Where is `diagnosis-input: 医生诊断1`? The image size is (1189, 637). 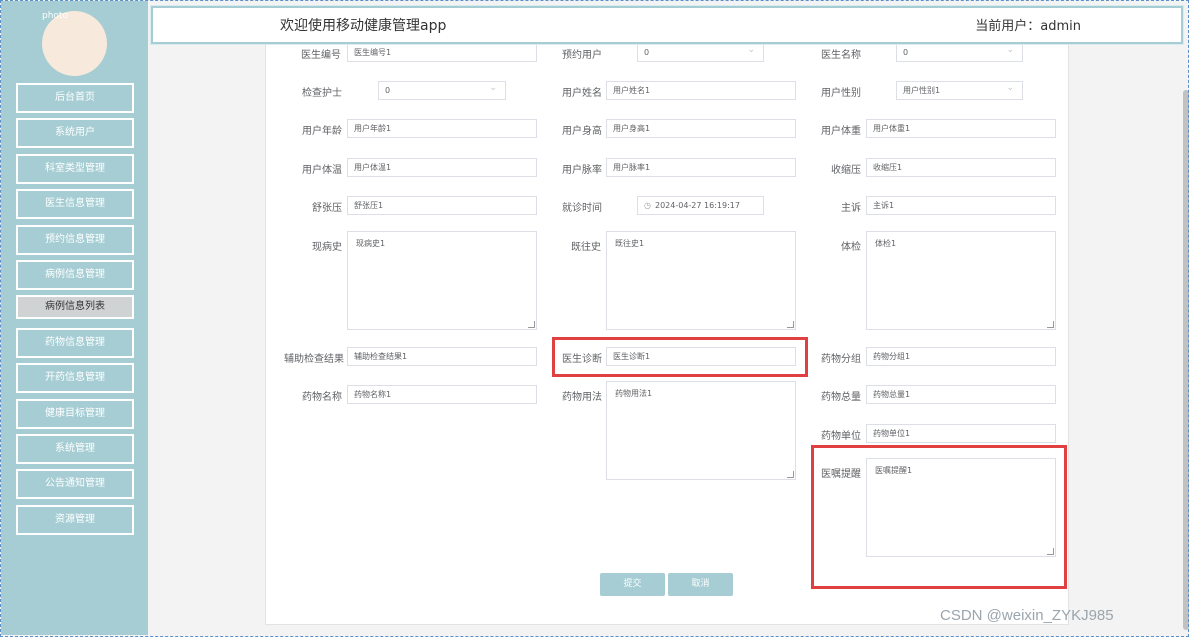
diagnosis-input: 医生诊断1 is located at coordinates (701, 356).